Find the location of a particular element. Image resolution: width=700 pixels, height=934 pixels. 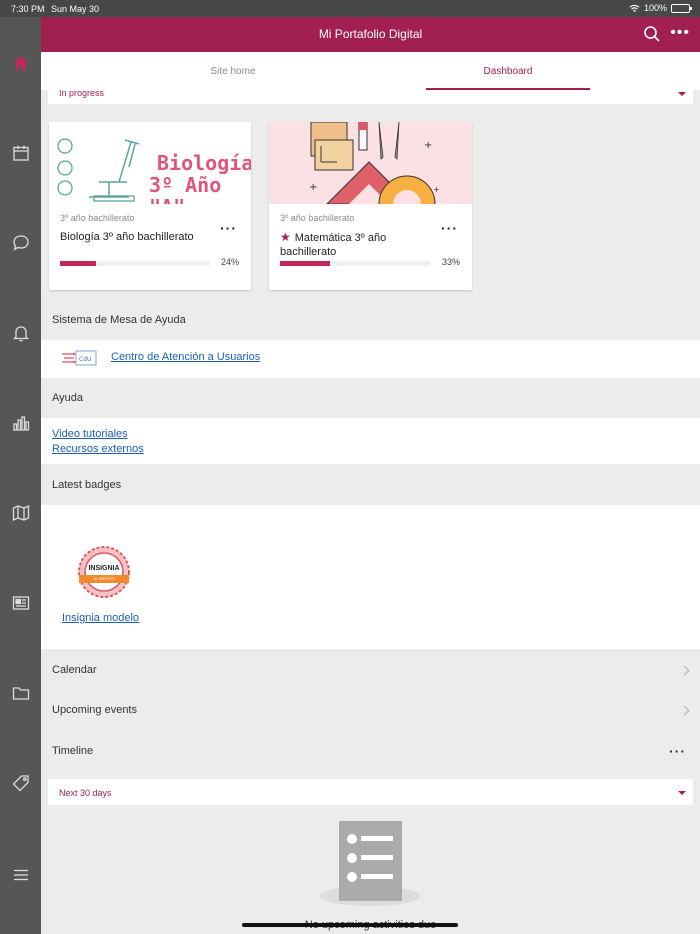

progress-label: 33% is located at coordinates (450, 262).